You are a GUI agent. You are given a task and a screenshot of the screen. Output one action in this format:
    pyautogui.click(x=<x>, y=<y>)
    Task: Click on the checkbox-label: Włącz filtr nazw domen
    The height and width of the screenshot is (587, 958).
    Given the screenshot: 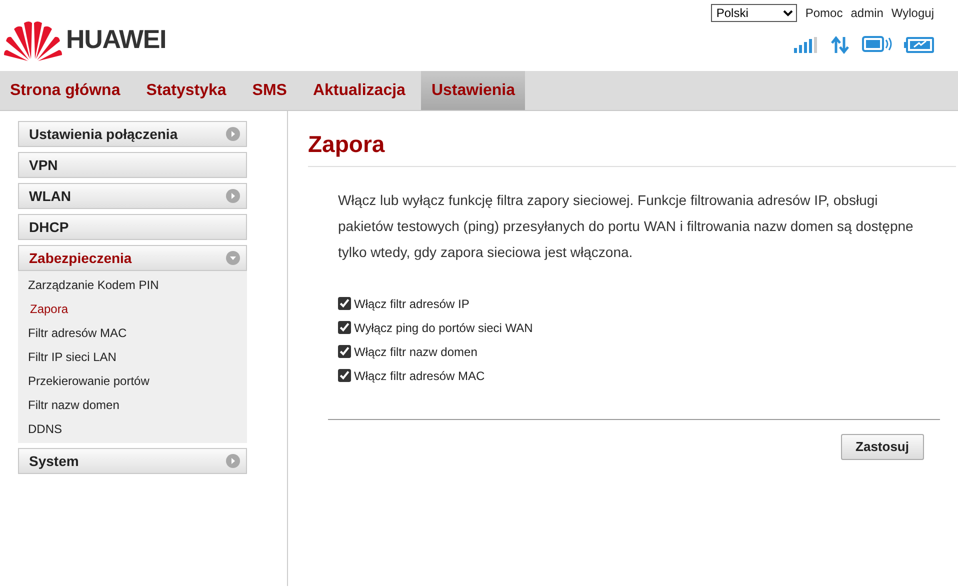 What is the action you would take?
    pyautogui.click(x=416, y=352)
    